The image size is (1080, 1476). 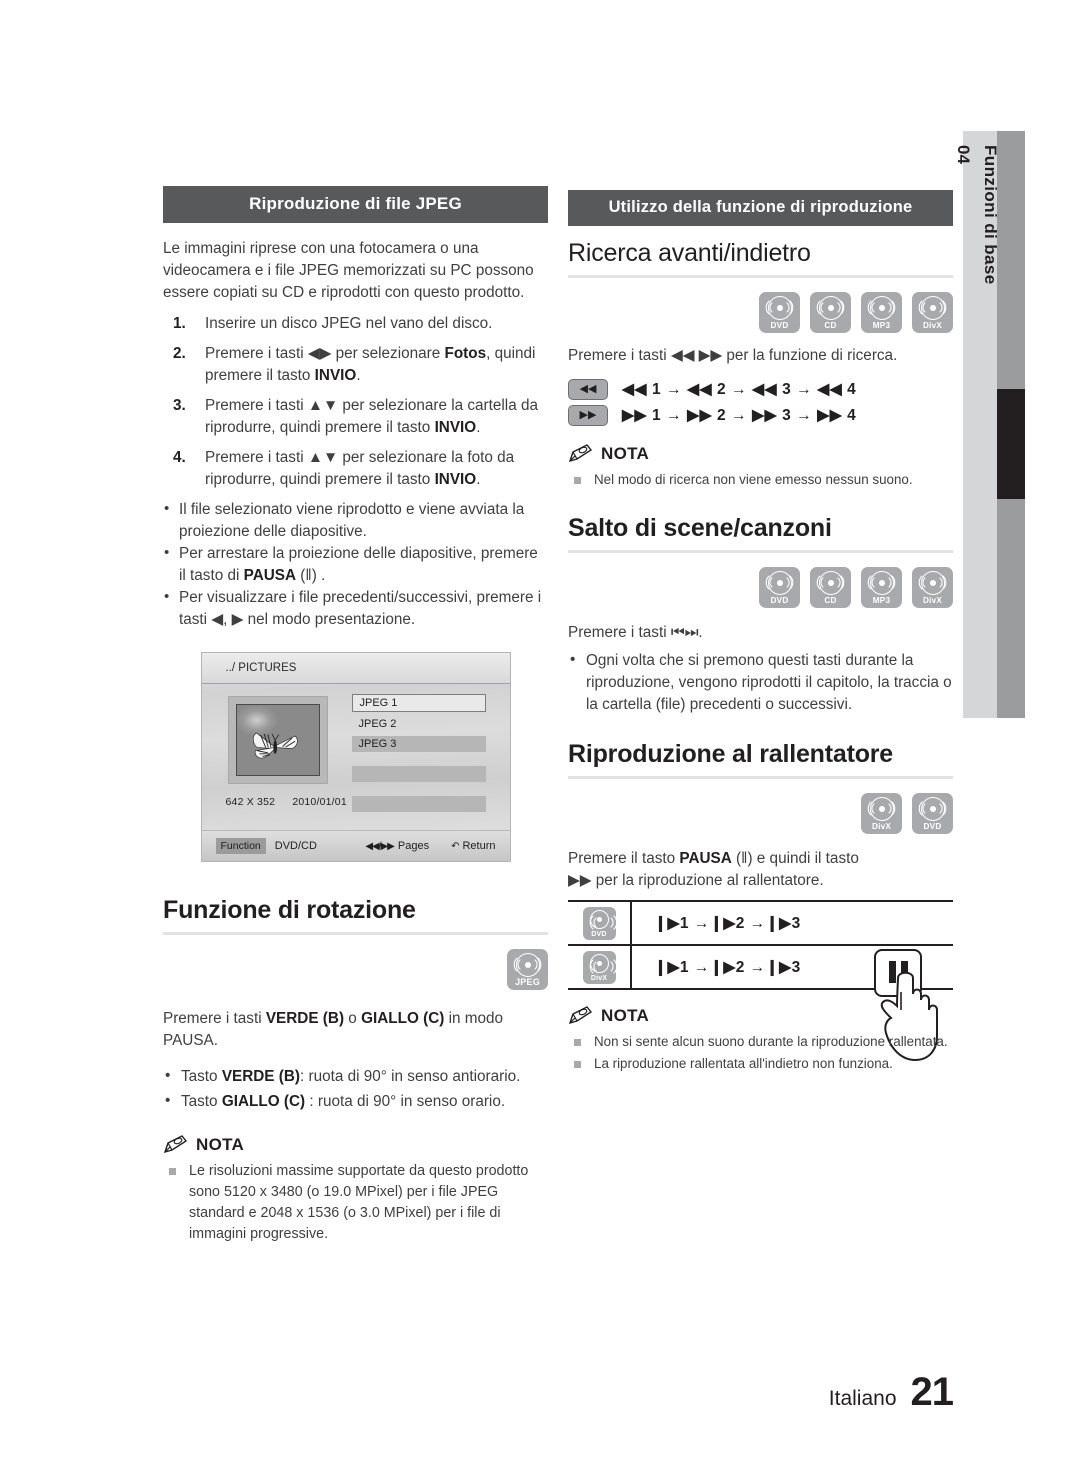 I want to click on rotation-rule, so click(x=355, y=933).